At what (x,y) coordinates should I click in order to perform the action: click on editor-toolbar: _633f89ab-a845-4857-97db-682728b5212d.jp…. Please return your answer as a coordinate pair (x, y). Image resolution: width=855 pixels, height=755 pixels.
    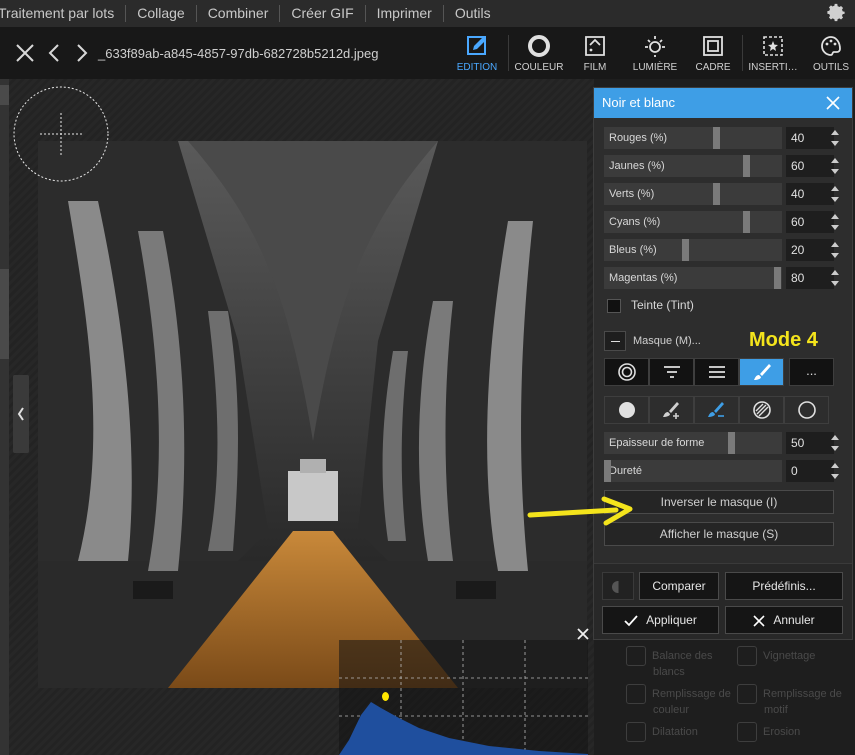
    Looking at the image, I should click on (427, 53).